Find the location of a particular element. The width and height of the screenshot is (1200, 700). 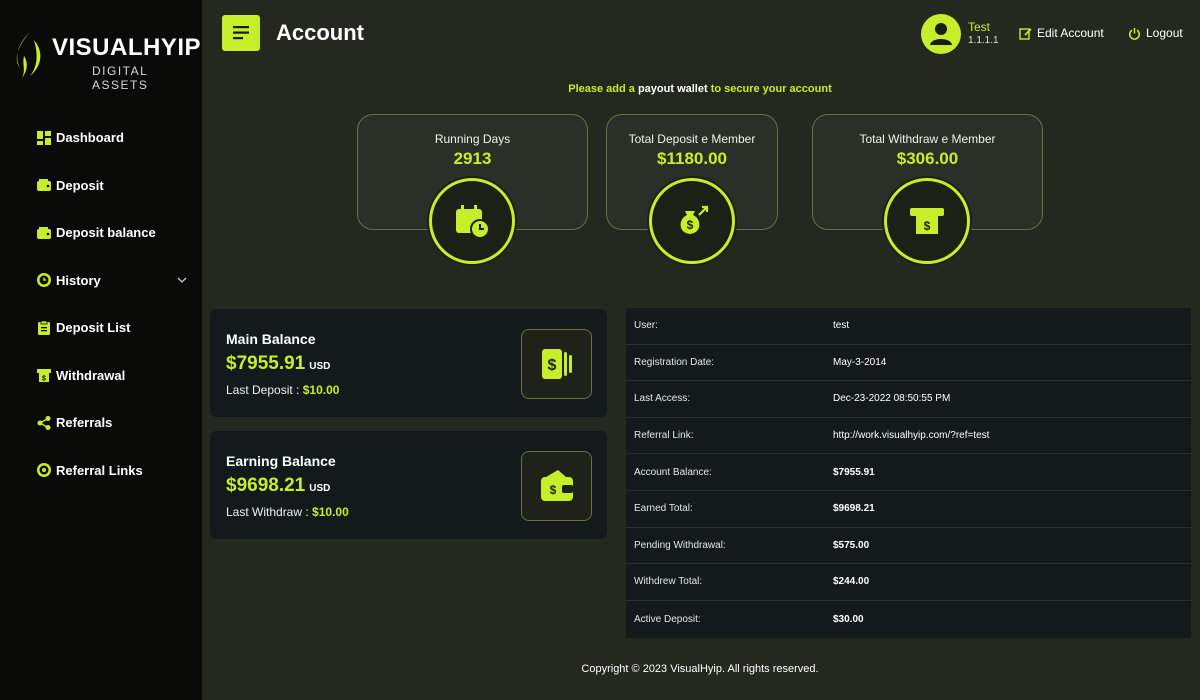

info-key: Withdrew Total: is located at coordinates (668, 582).